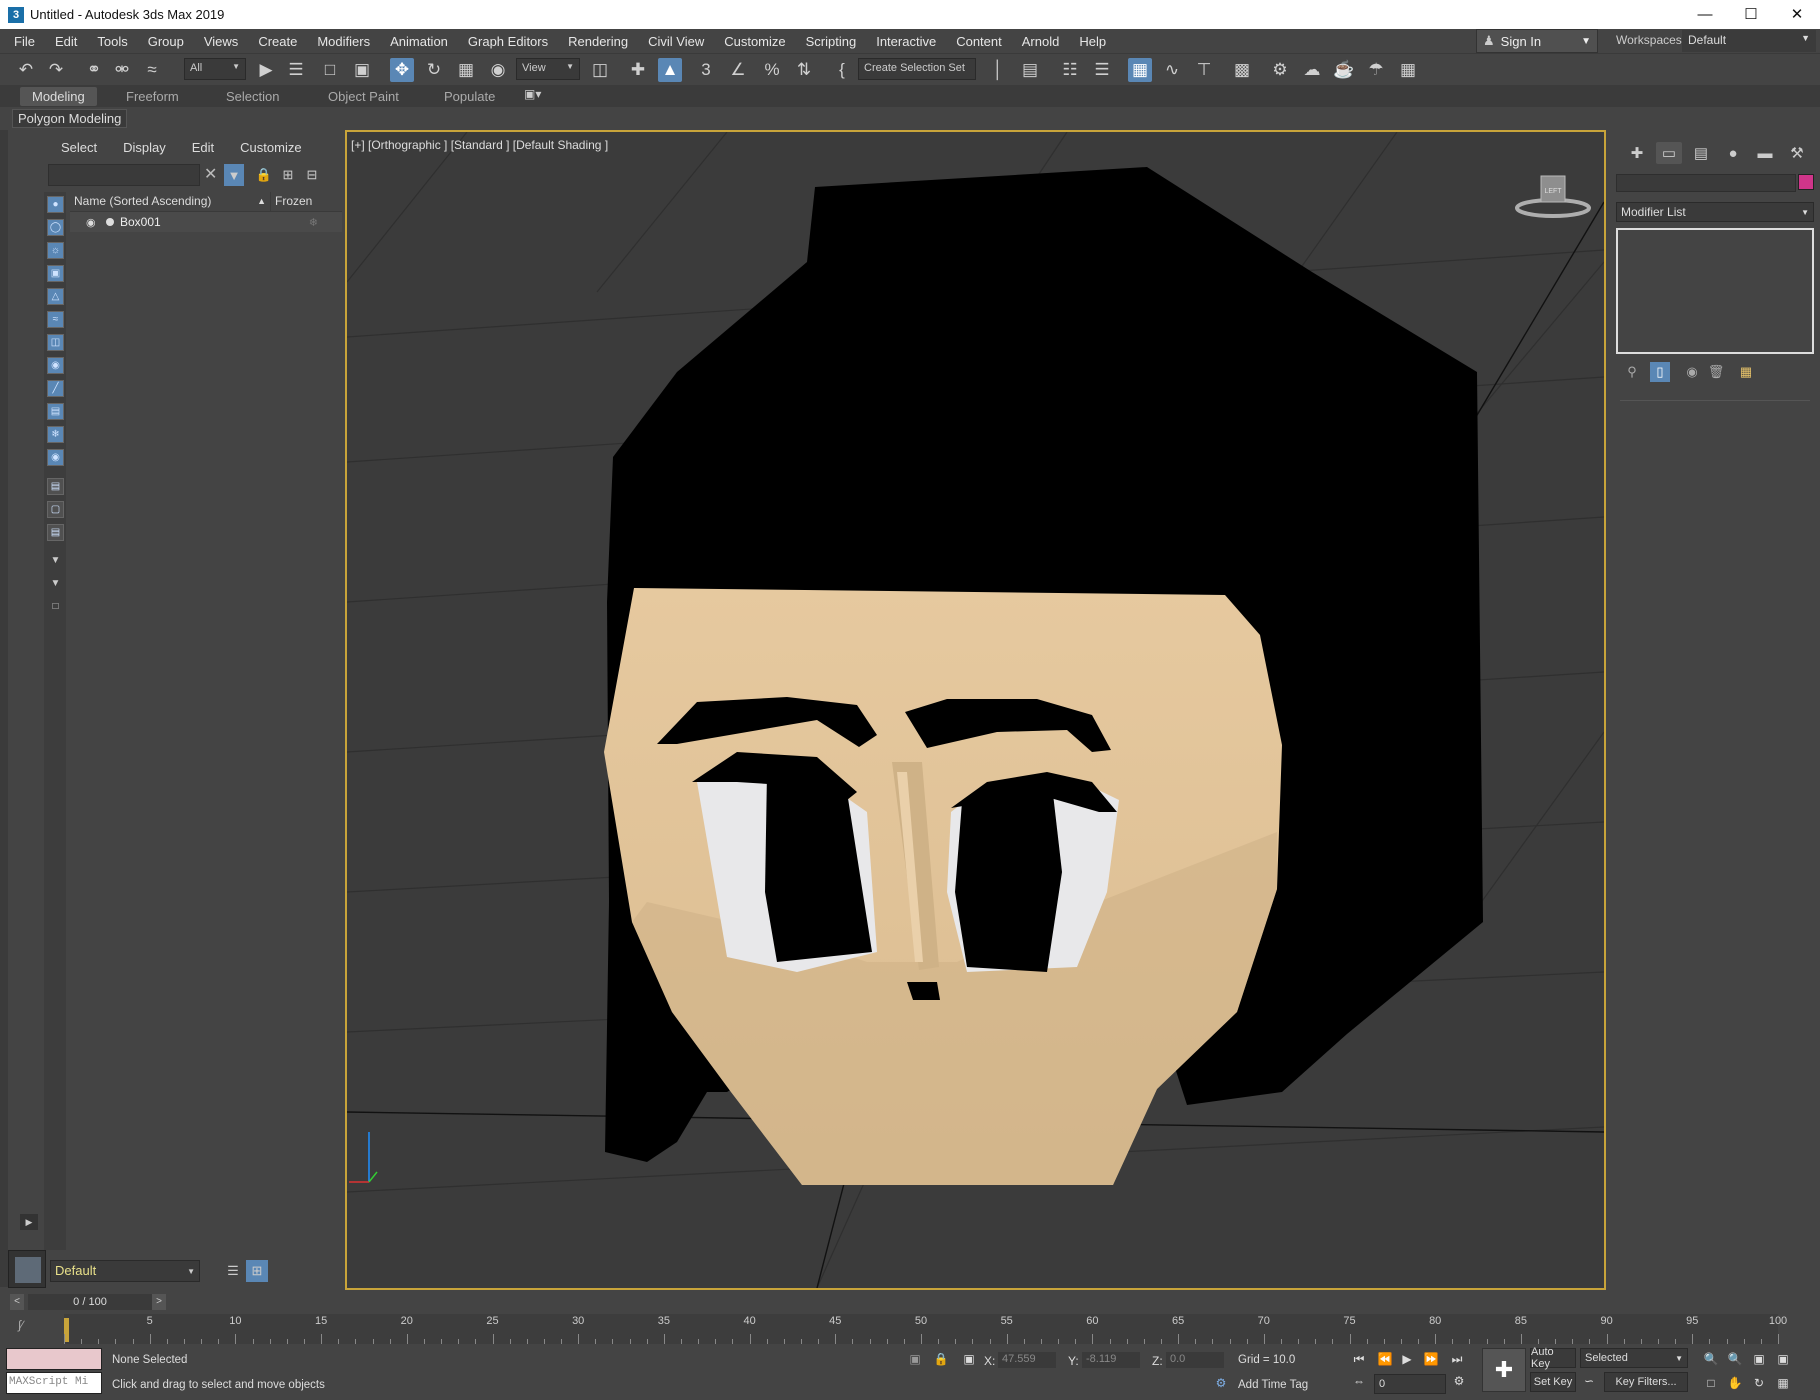  Describe the element at coordinates (469, 96) in the screenshot. I see `tab-populate: Populate` at that location.